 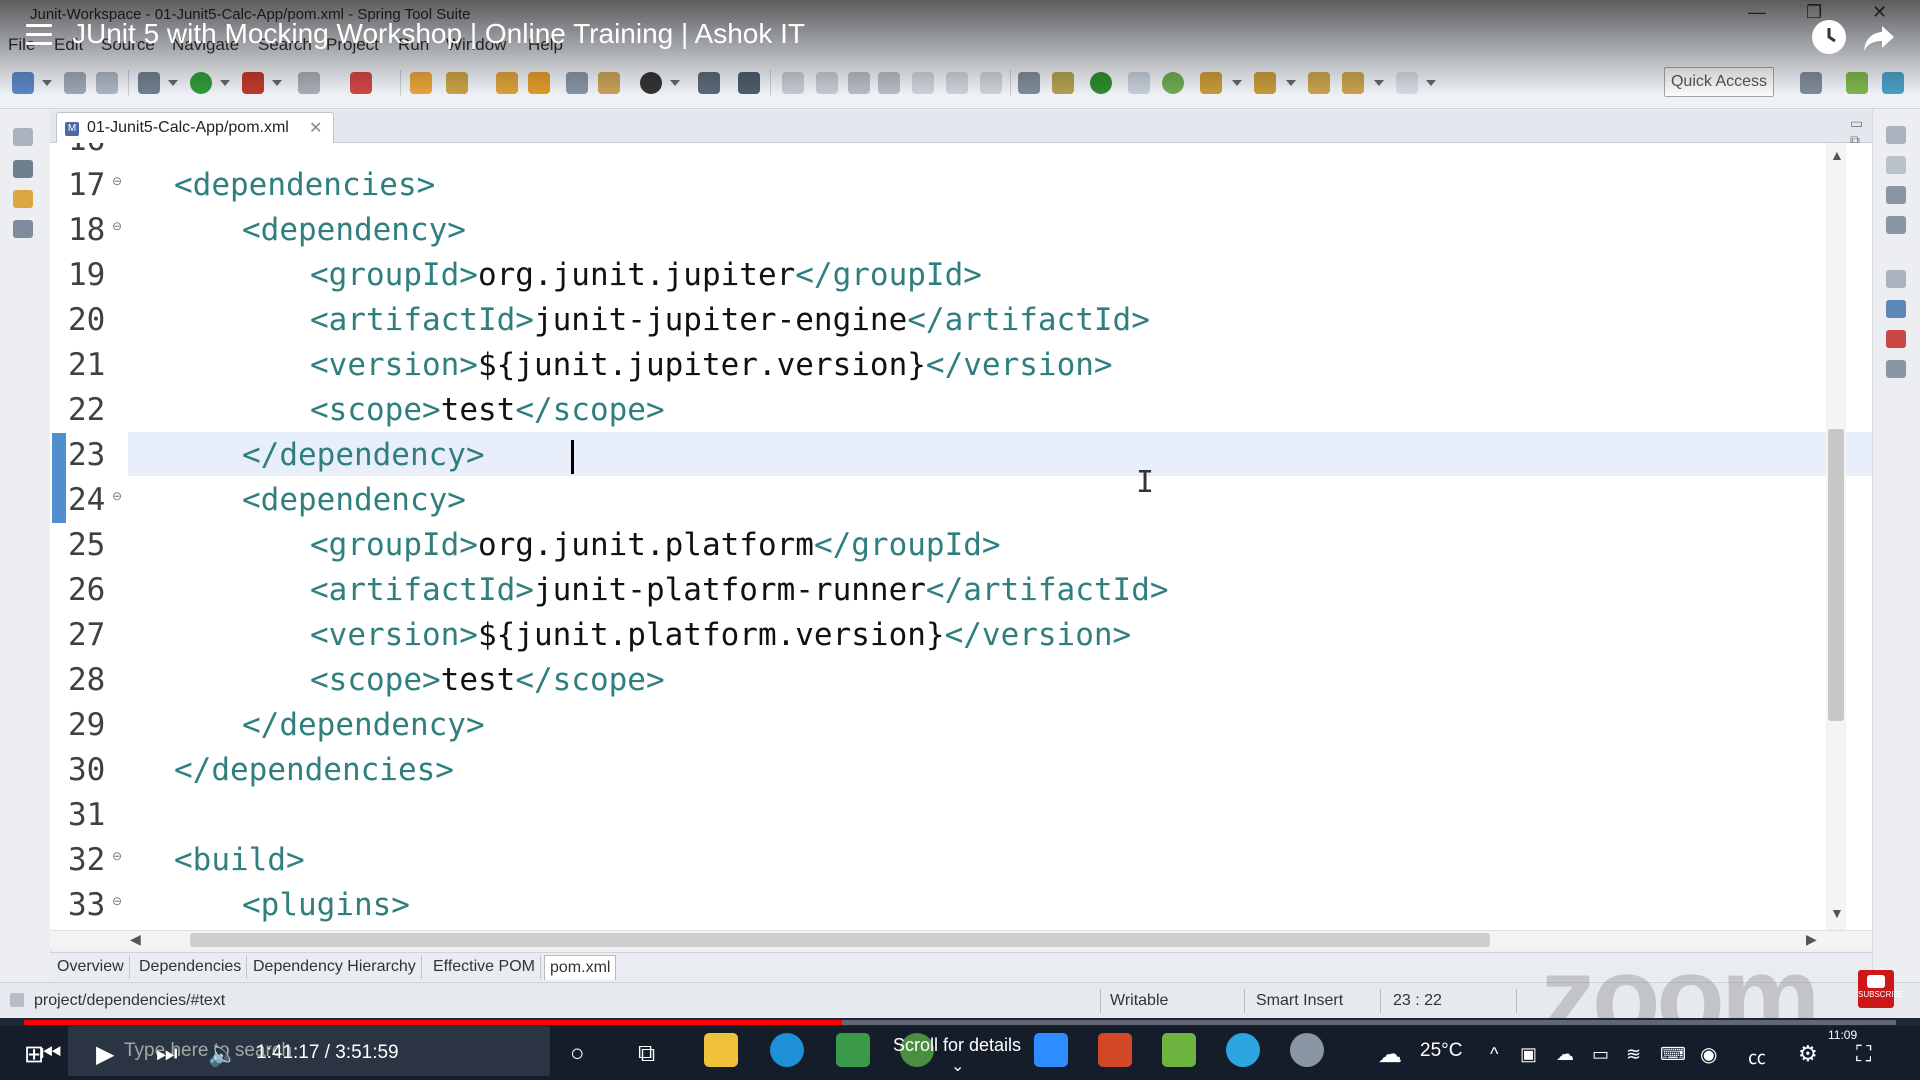 What do you see at coordinates (961, 860) in the screenshot?
I see `code-line: 32 ⊖ <build>` at bounding box center [961, 860].